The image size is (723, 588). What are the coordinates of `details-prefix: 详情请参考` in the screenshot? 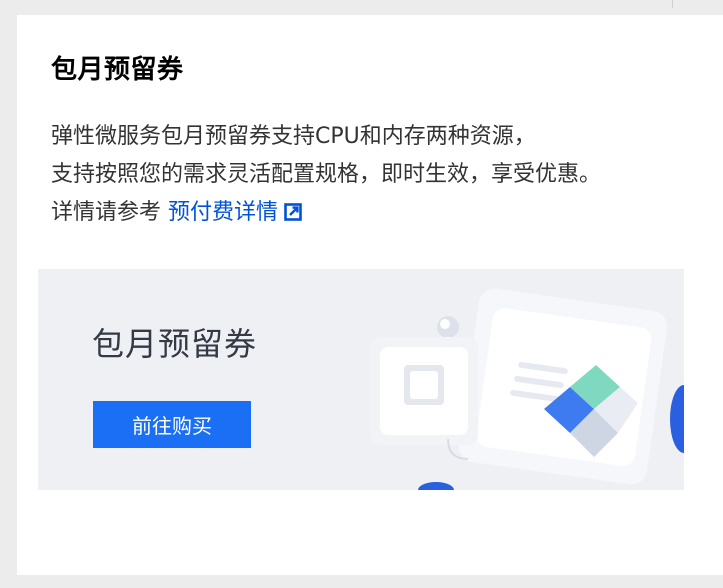 It's located at (109, 212).